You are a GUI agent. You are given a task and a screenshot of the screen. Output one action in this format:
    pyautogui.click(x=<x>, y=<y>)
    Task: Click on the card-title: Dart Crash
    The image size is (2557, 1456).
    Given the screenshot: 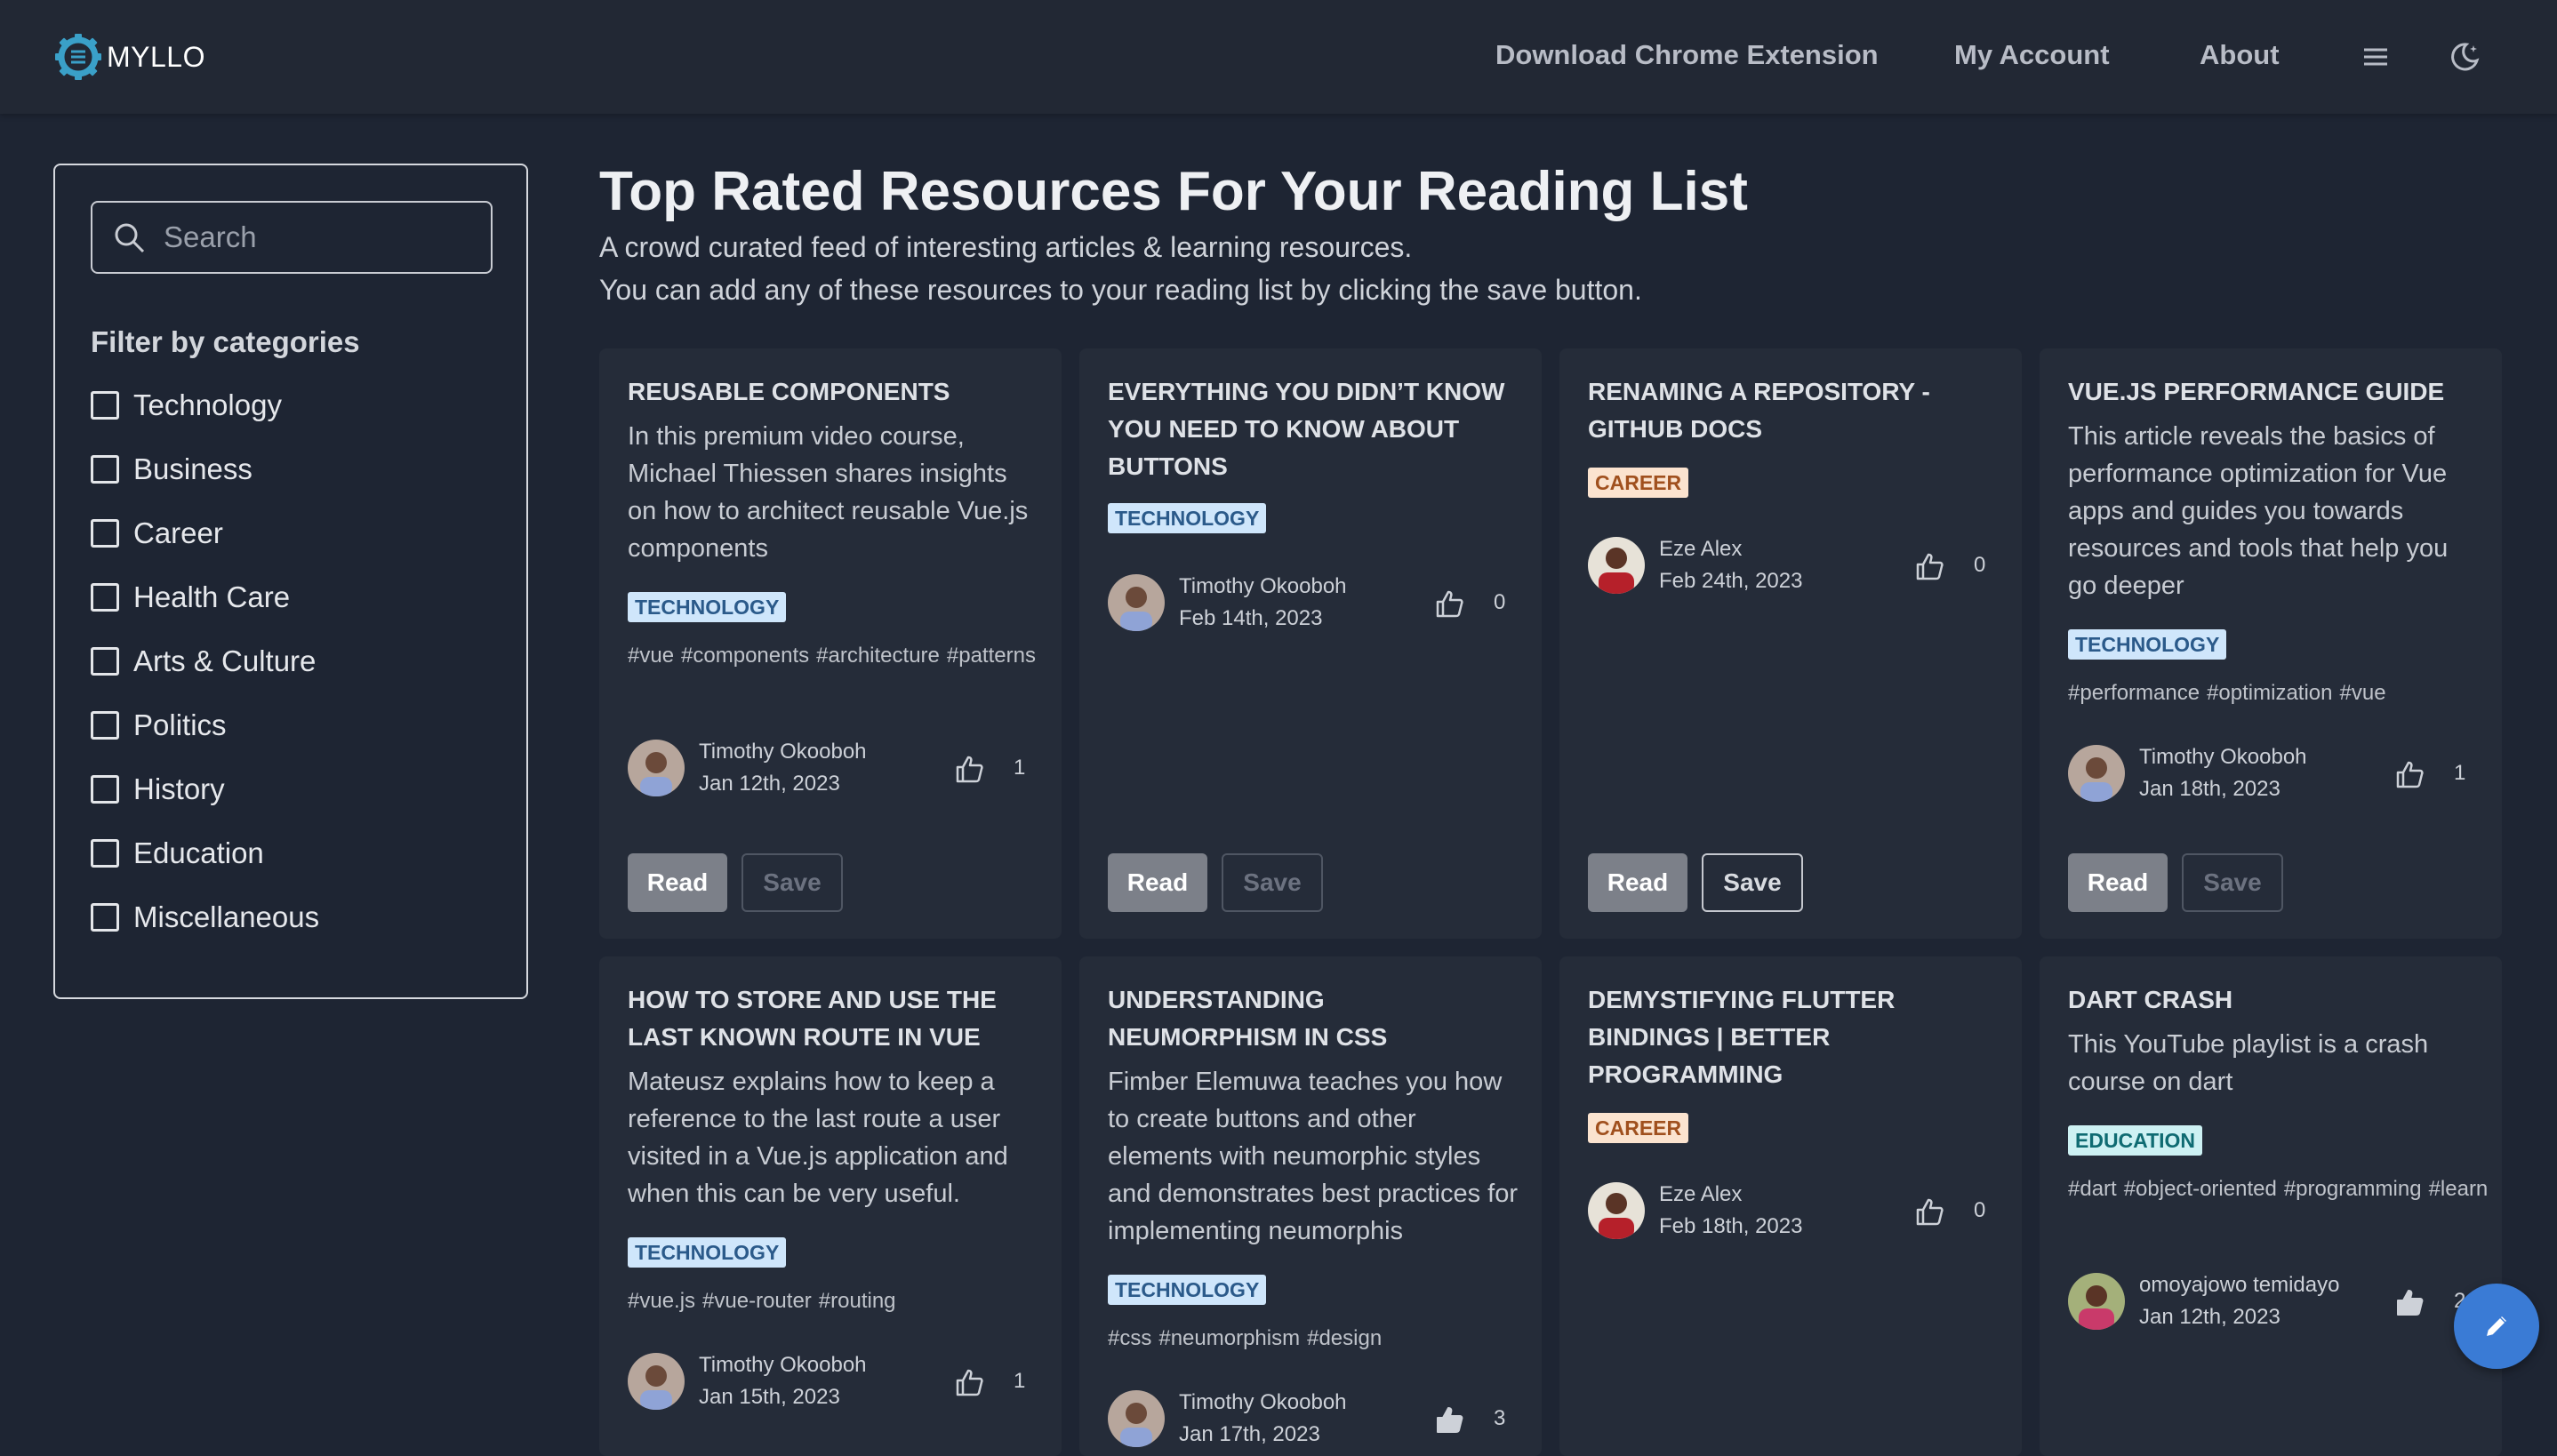 What is the action you would take?
    pyautogui.click(x=2272, y=1000)
    